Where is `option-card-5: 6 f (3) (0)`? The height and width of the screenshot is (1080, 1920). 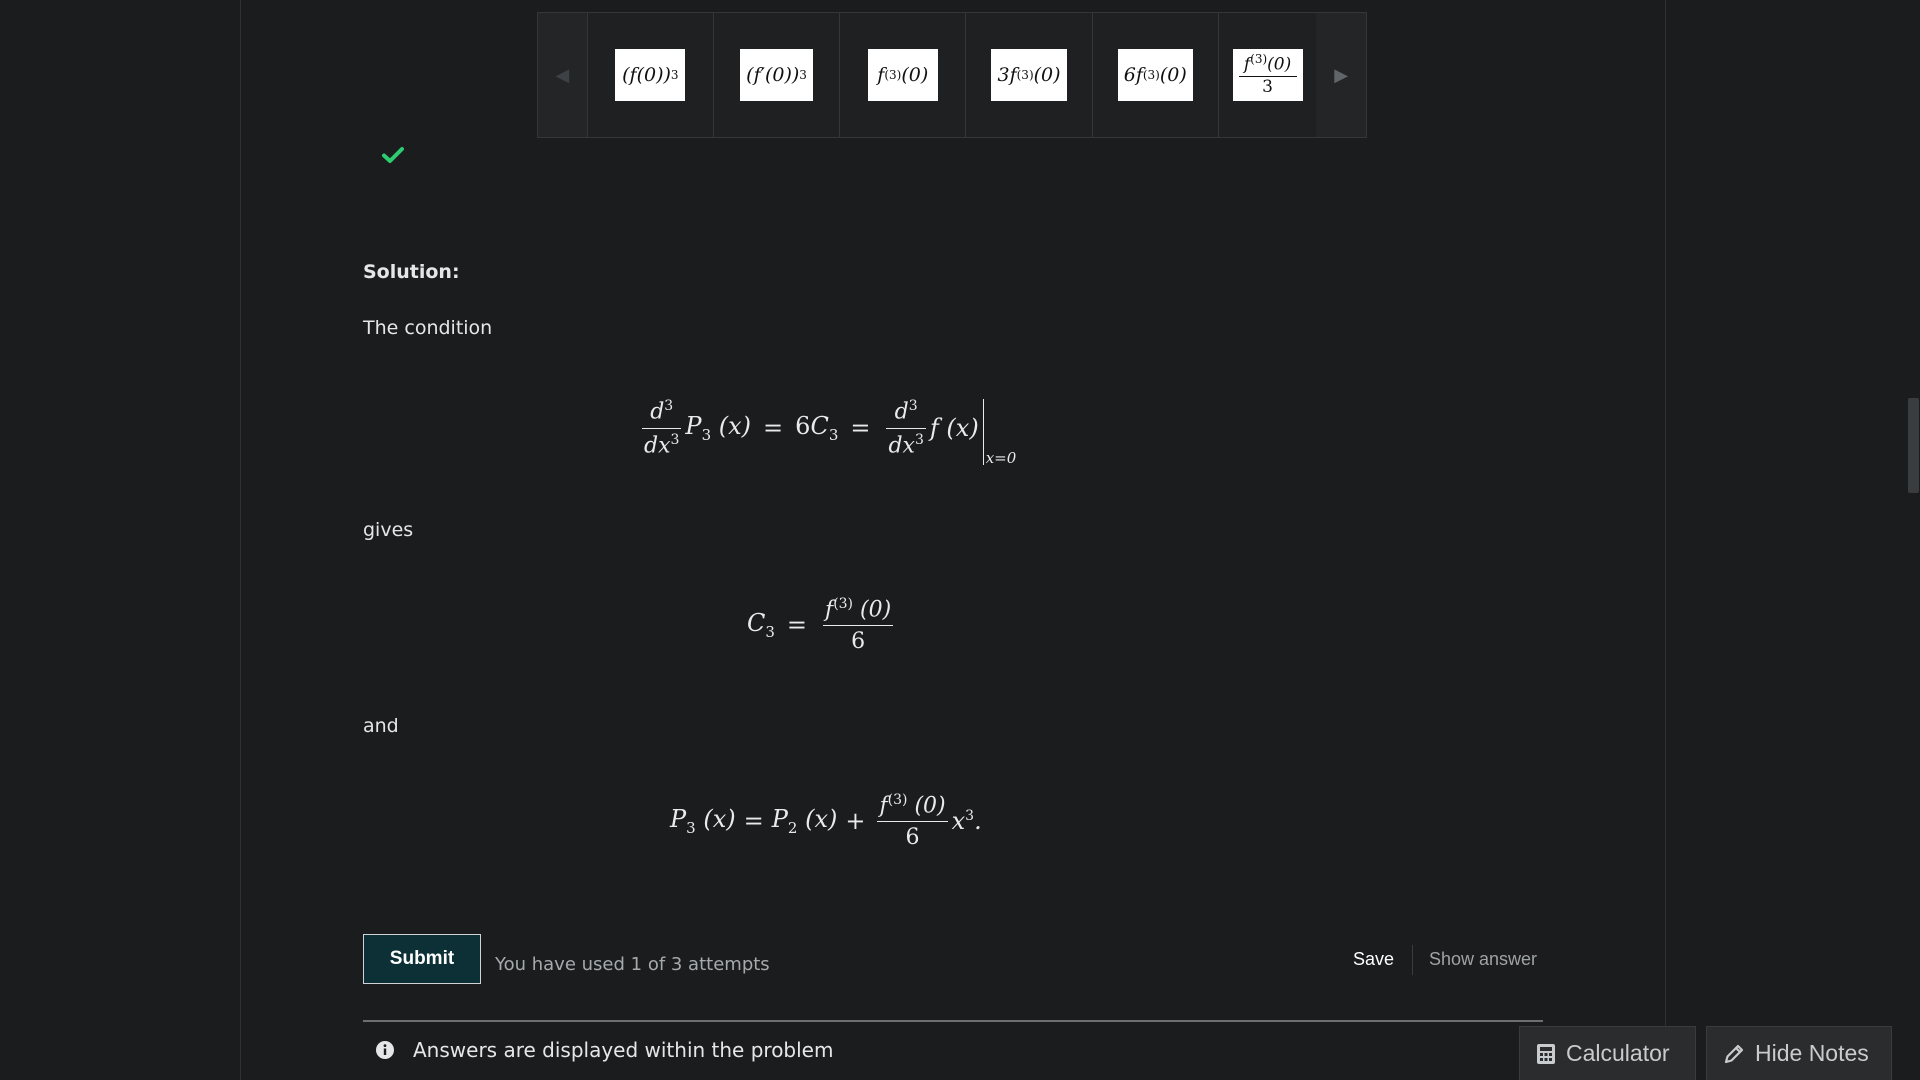 option-card-5: 6 f (3) (0) is located at coordinates (1155, 75).